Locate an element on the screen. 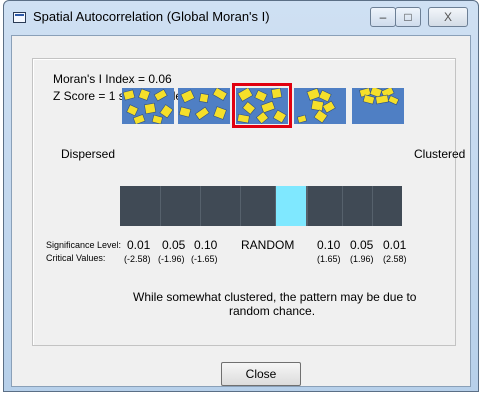 The width and height of the screenshot is (482, 394). morans-index-text: Moran's I Index = 0.06 is located at coordinates (112, 79).